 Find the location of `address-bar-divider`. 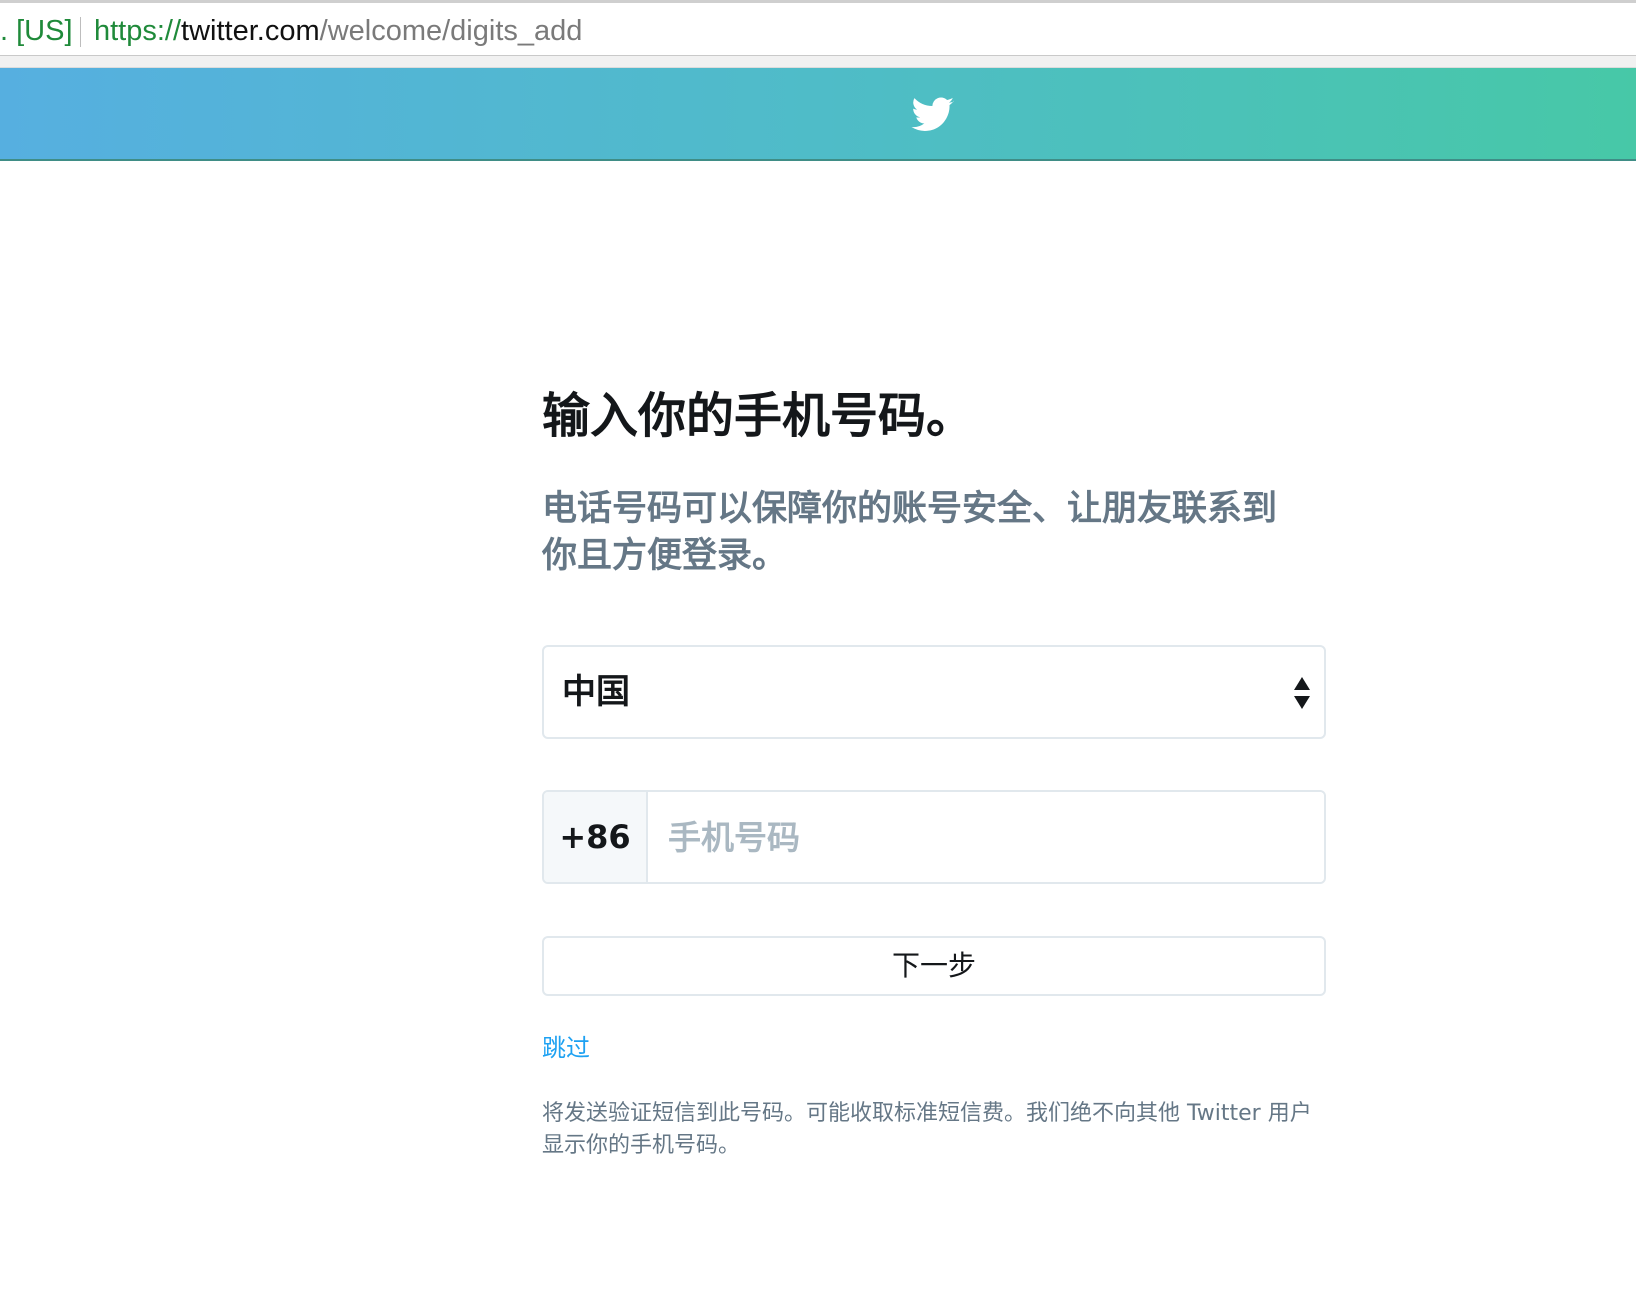

address-bar-divider is located at coordinates (80, 32).